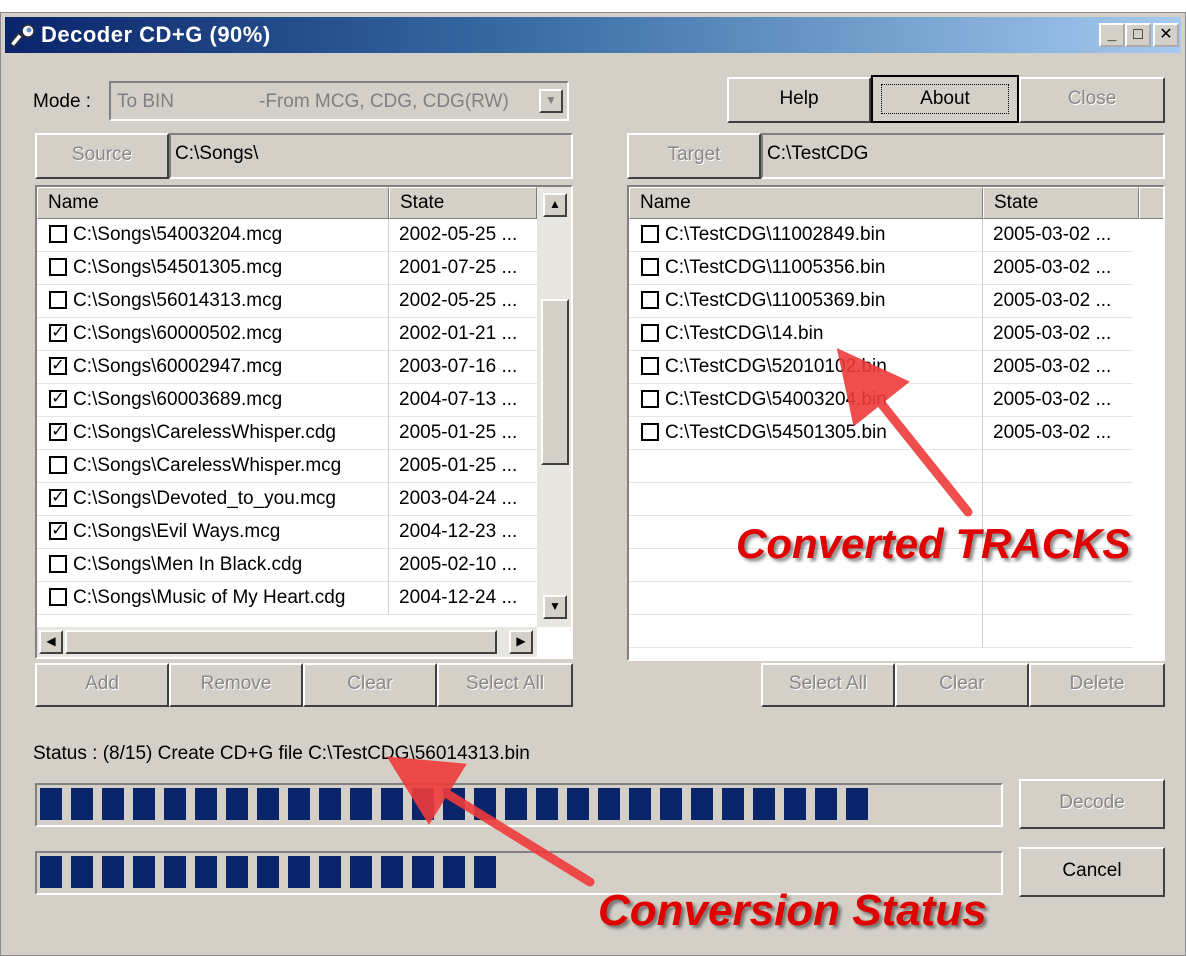 This screenshot has width=1186, height=956. What do you see at coordinates (792, 910) in the screenshot?
I see `annotation-conversion-status: Conversion Status` at bounding box center [792, 910].